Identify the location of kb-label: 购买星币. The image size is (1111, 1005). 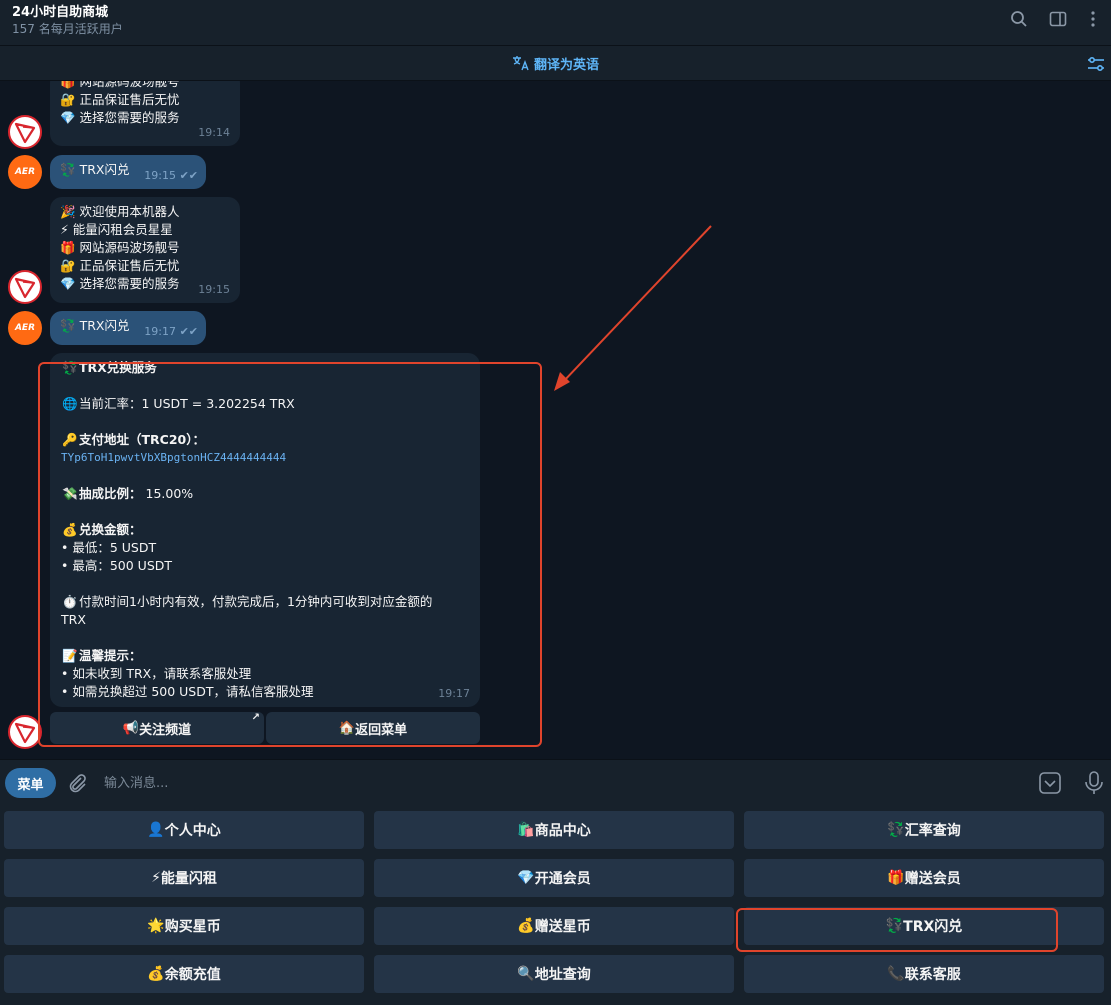
(192, 927).